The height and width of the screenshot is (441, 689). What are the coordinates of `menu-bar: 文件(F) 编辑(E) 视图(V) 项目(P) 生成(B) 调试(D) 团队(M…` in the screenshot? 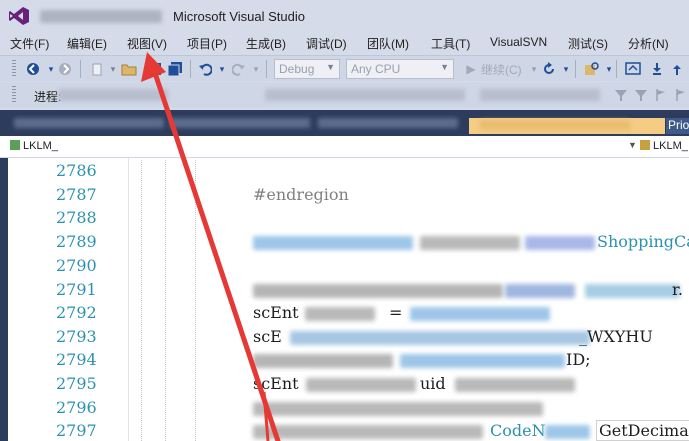 It's located at (344, 43).